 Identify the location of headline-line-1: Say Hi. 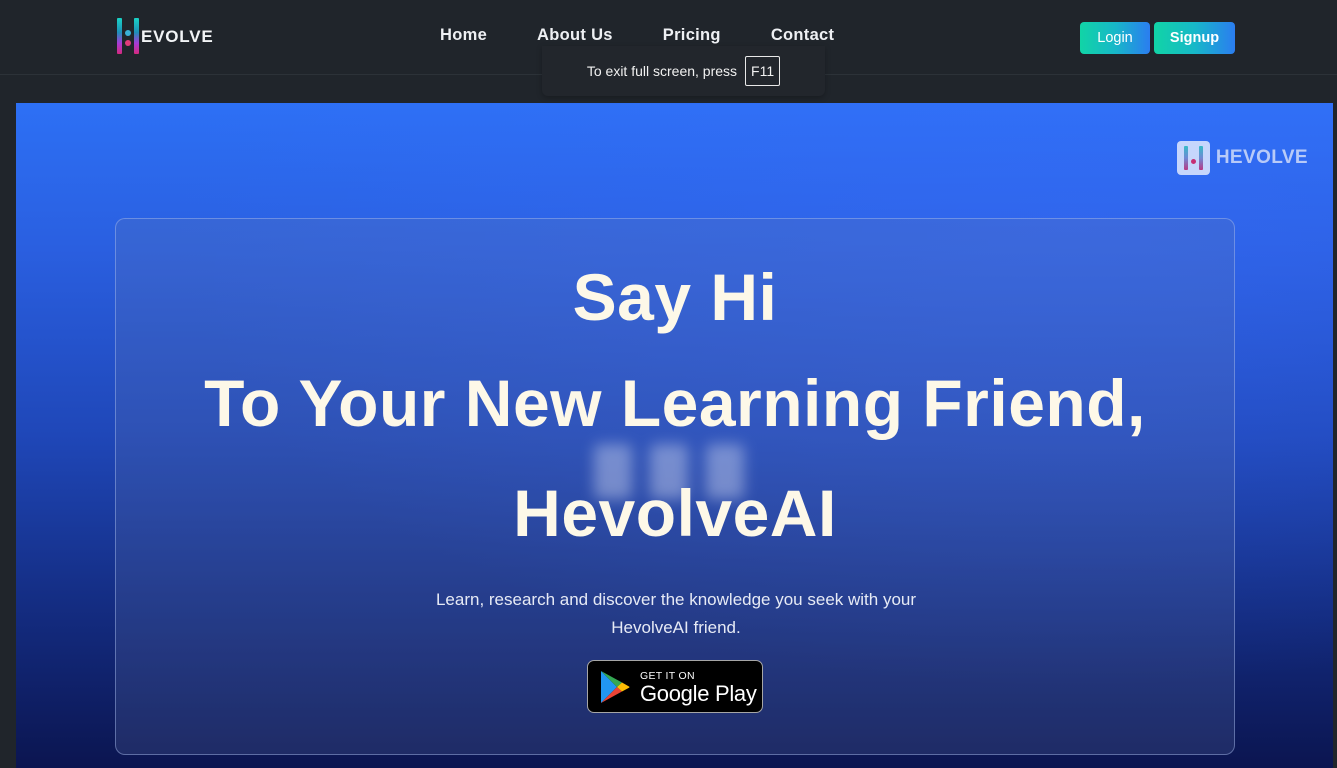
(675, 297).